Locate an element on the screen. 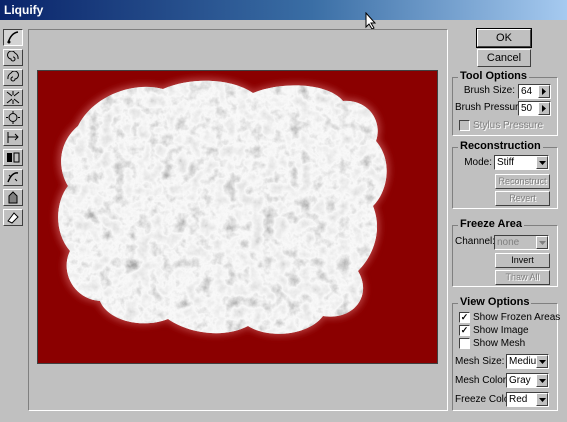  stylus-pressure-checkbox is located at coordinates (464, 125).